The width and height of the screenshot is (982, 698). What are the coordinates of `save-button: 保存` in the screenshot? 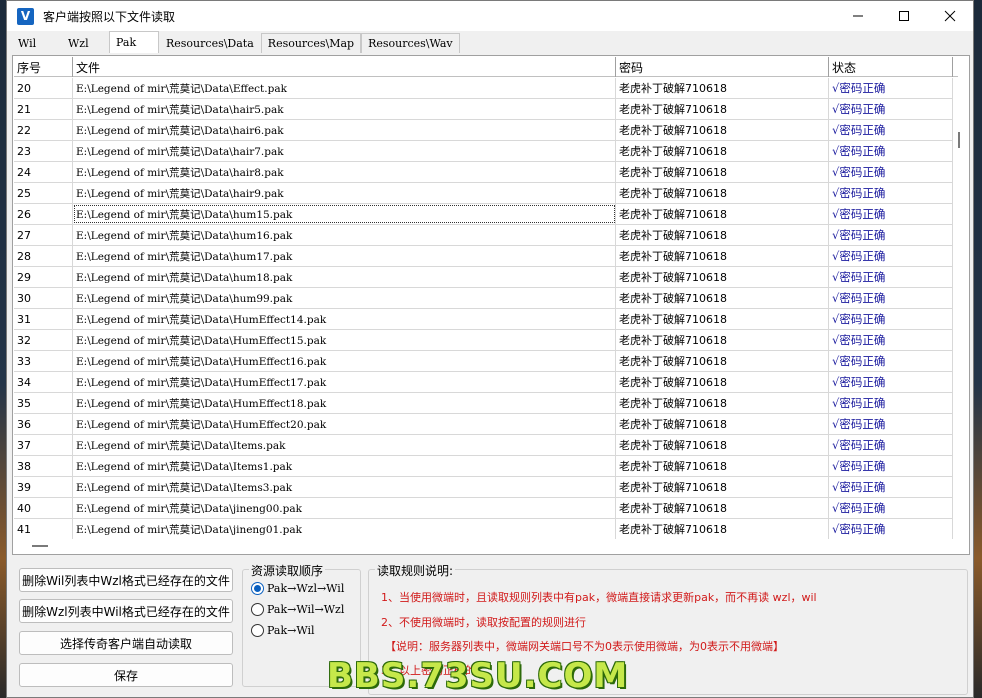 It's located at (126, 675).